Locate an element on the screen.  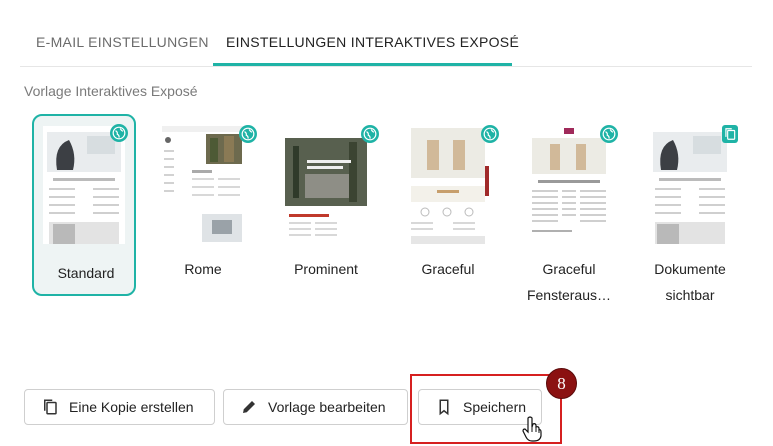
tab-email-settings: E-MAIL EINSTELLUNGEN is located at coordinates (122, 42).